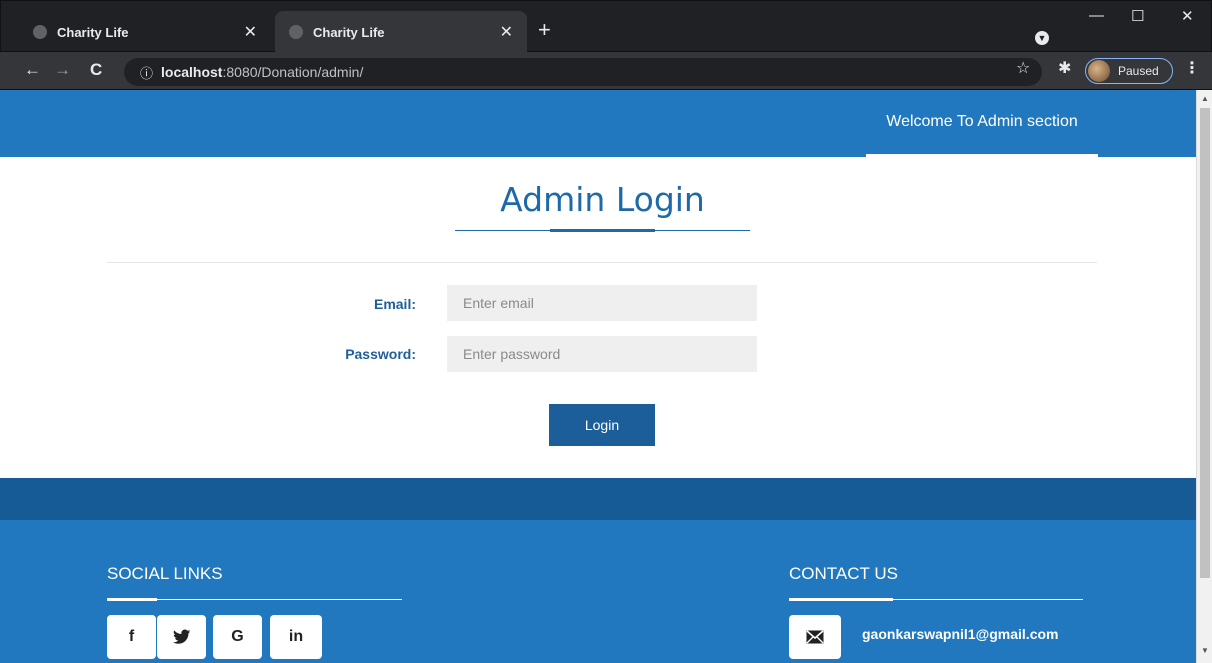 The height and width of the screenshot is (663, 1212). I want to click on tab-charity-life-1: Charity Life ✕, so click(145, 32).